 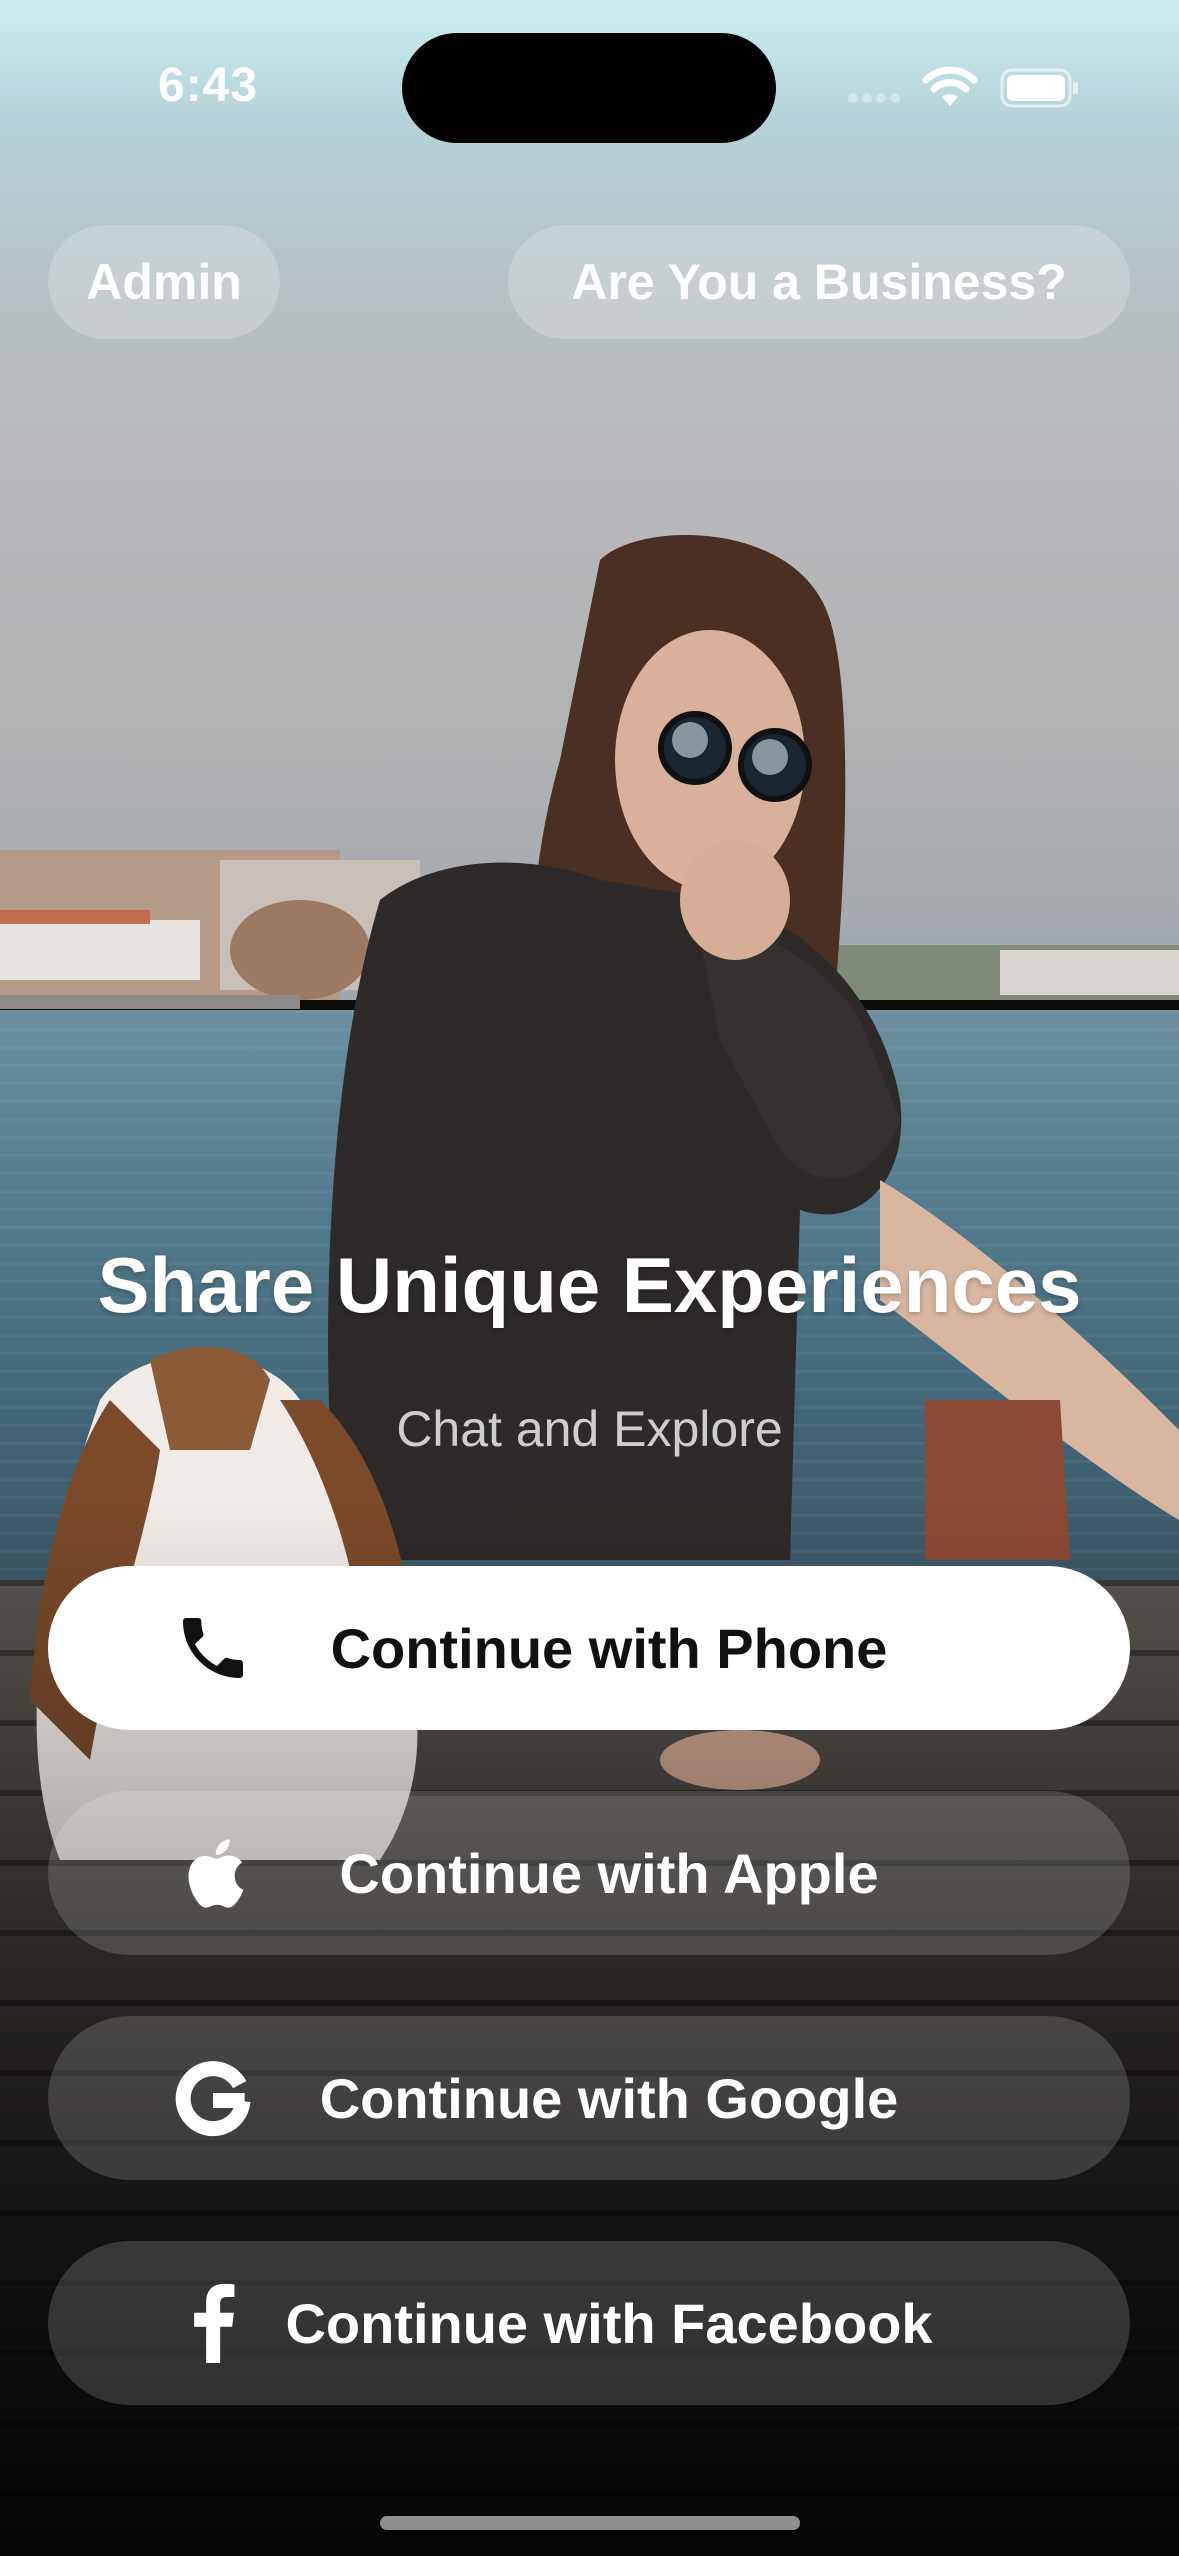 I want to click on admin-button: Admin, so click(x=164, y=282).